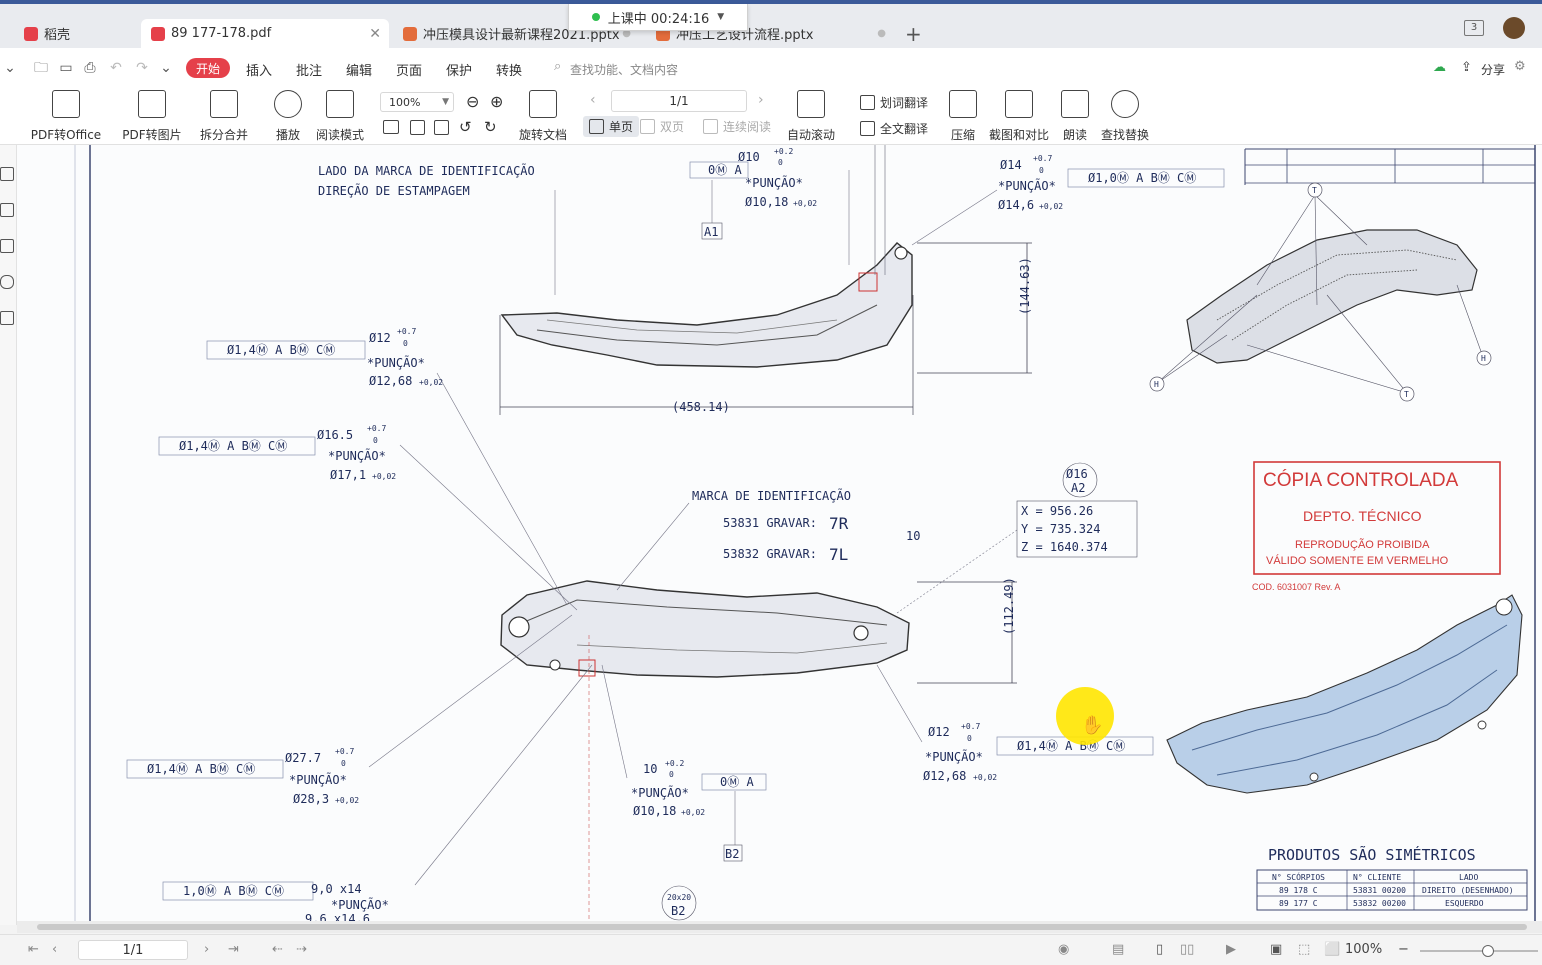 This screenshot has height=965, width=1542. I want to click on actual-size-icon: ▣, so click(1276, 949).